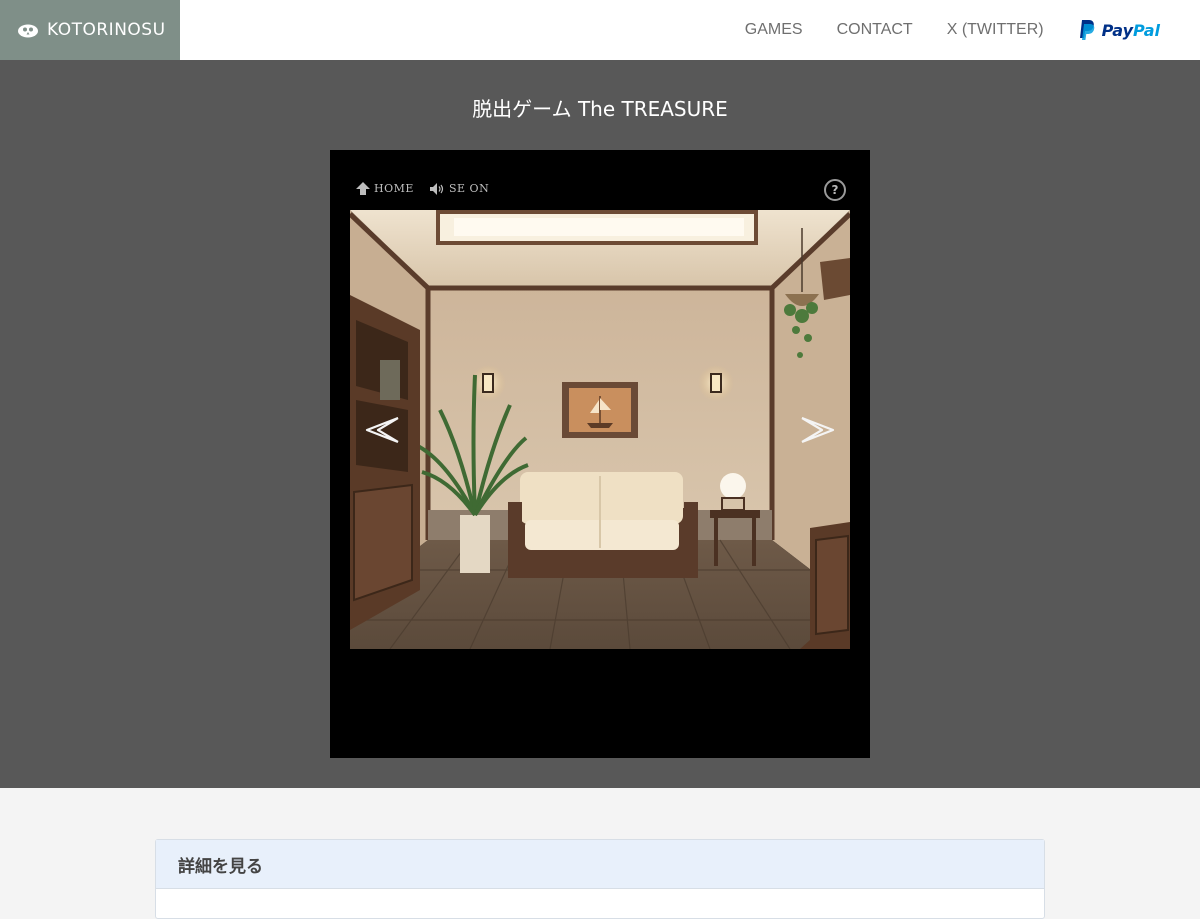 The height and width of the screenshot is (919, 1200). What do you see at coordinates (382, 430) in the screenshot?
I see `turn-left-arrow` at bounding box center [382, 430].